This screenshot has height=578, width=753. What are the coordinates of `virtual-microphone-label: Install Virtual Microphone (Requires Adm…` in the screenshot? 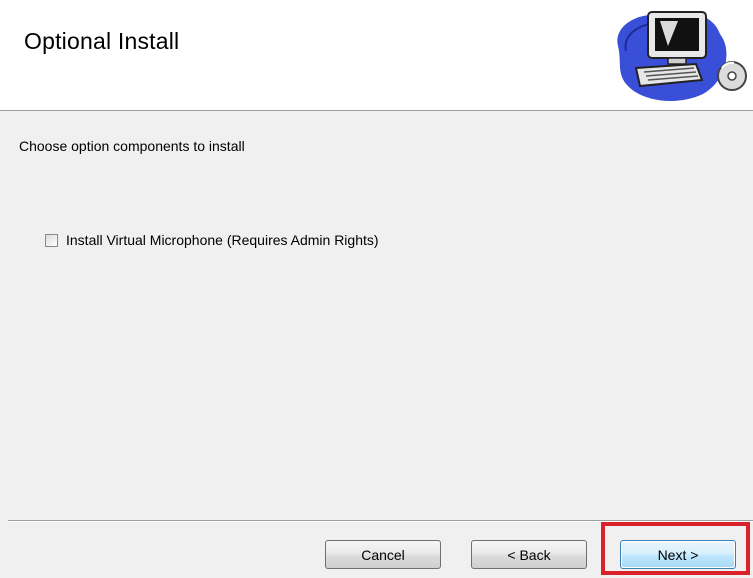 It's located at (222, 240).